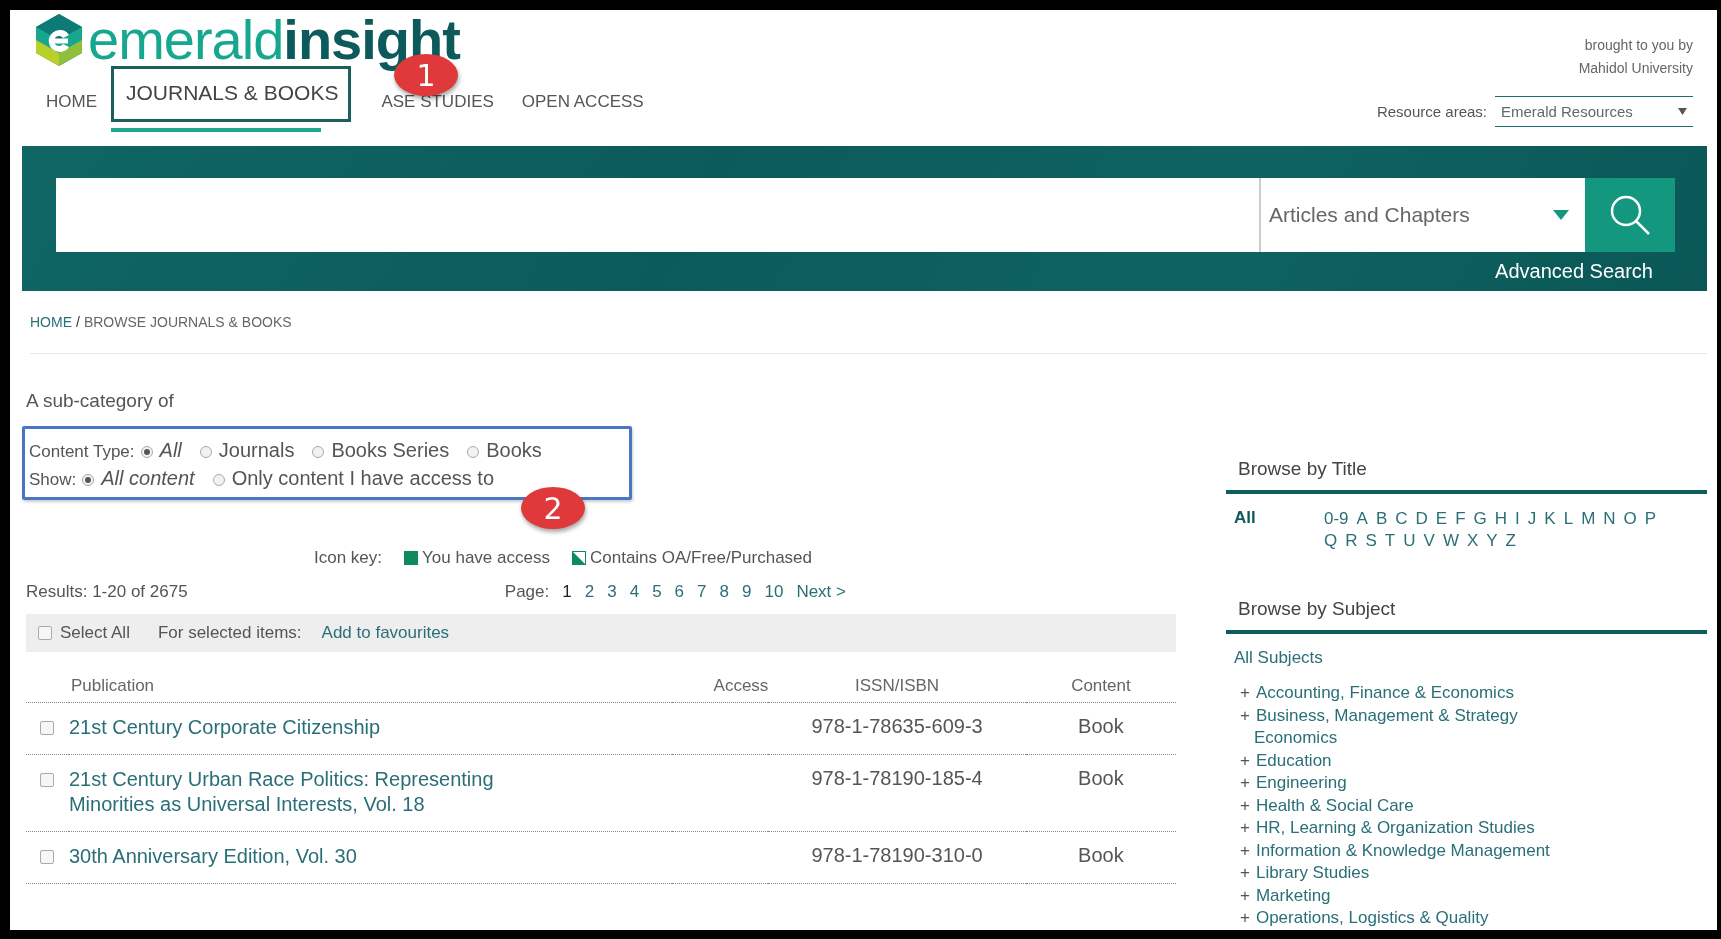 The width and height of the screenshot is (1721, 939). What do you see at coordinates (1402, 850) in the screenshot?
I see `subject-link: Information & Knowledge Management` at bounding box center [1402, 850].